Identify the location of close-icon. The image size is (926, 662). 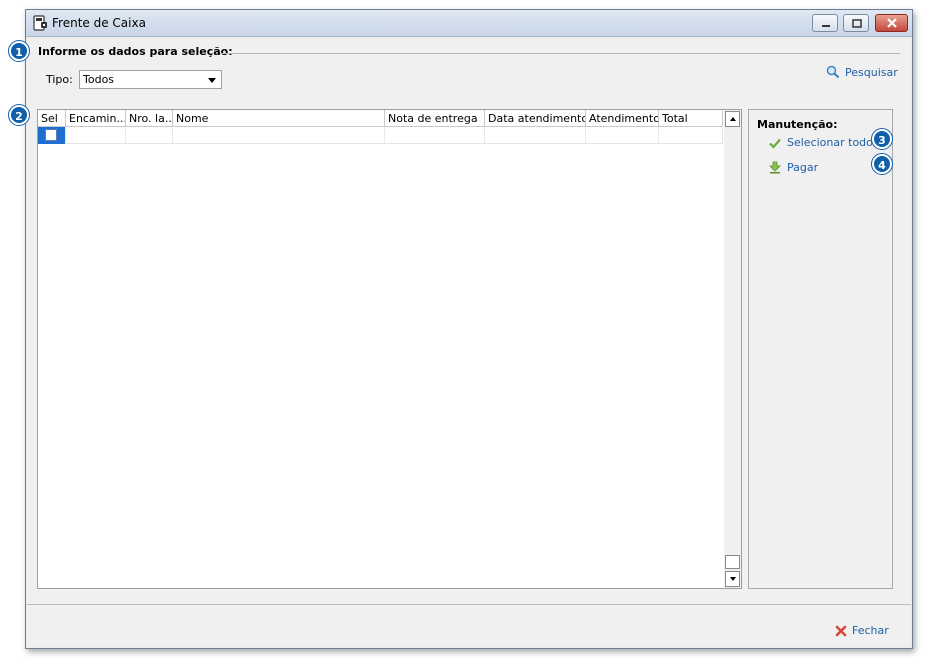
(892, 23).